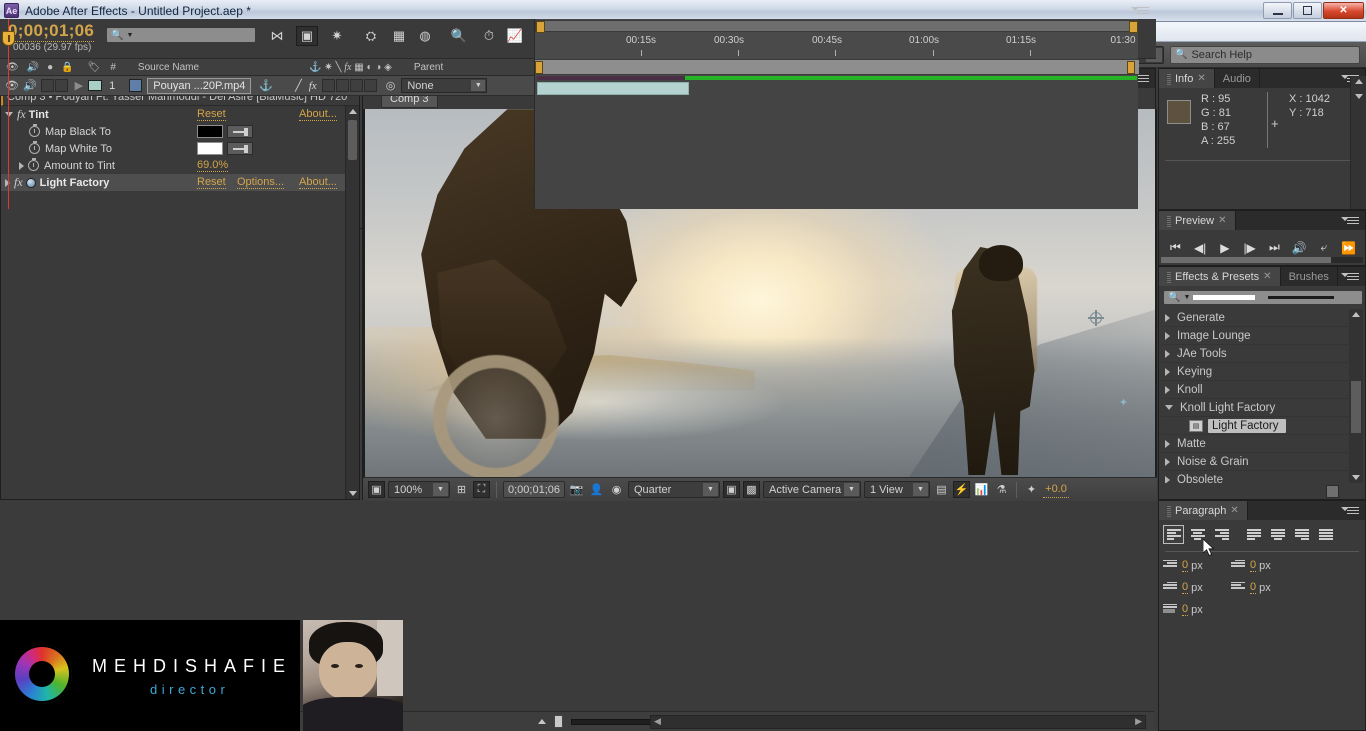 The image size is (1366, 731). What do you see at coordinates (1031, 489) in the screenshot?
I see `reset-exposure-icon: ✦` at bounding box center [1031, 489].